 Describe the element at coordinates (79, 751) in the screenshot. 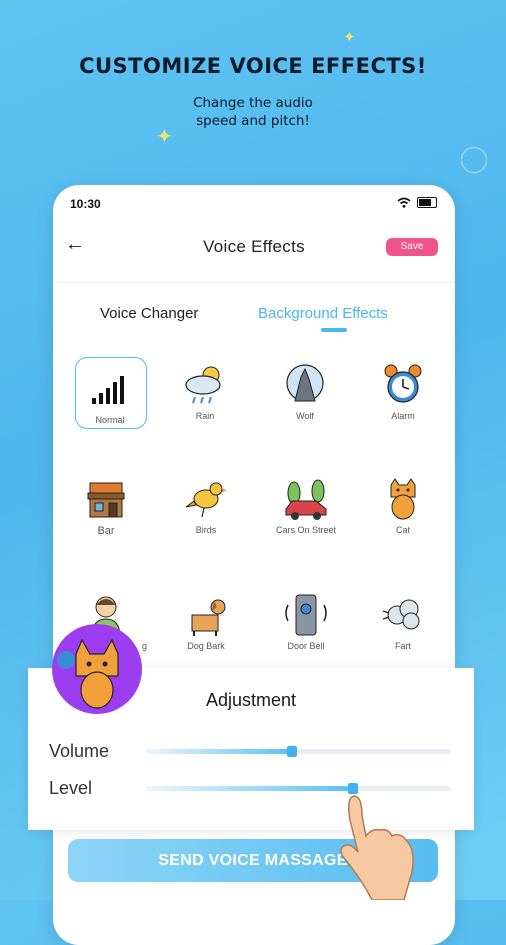

I see `volume-label: Volume` at that location.